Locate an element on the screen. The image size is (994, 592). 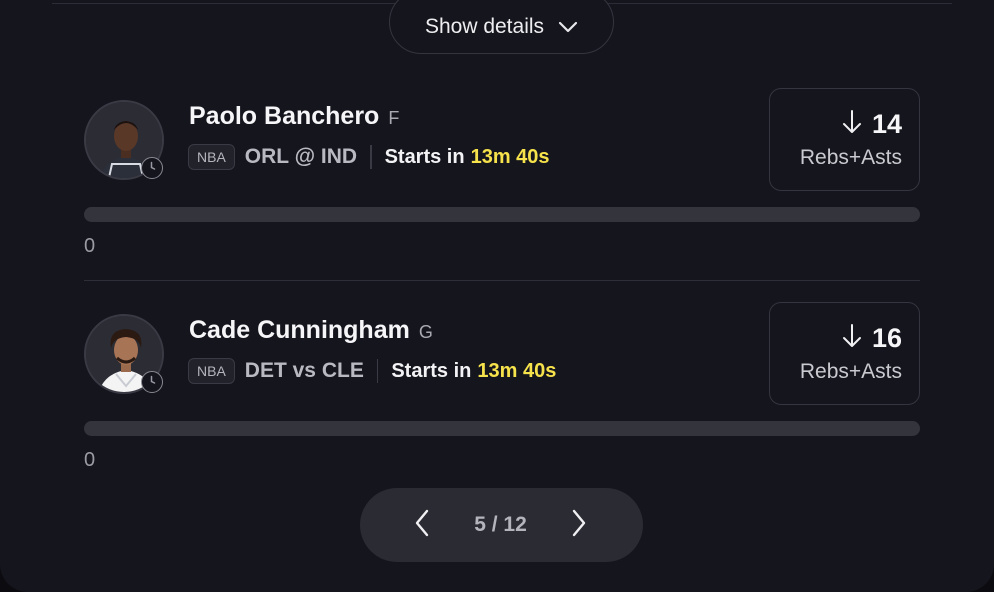
player-name-line: Cade Cunningham G is located at coordinates (311, 330).